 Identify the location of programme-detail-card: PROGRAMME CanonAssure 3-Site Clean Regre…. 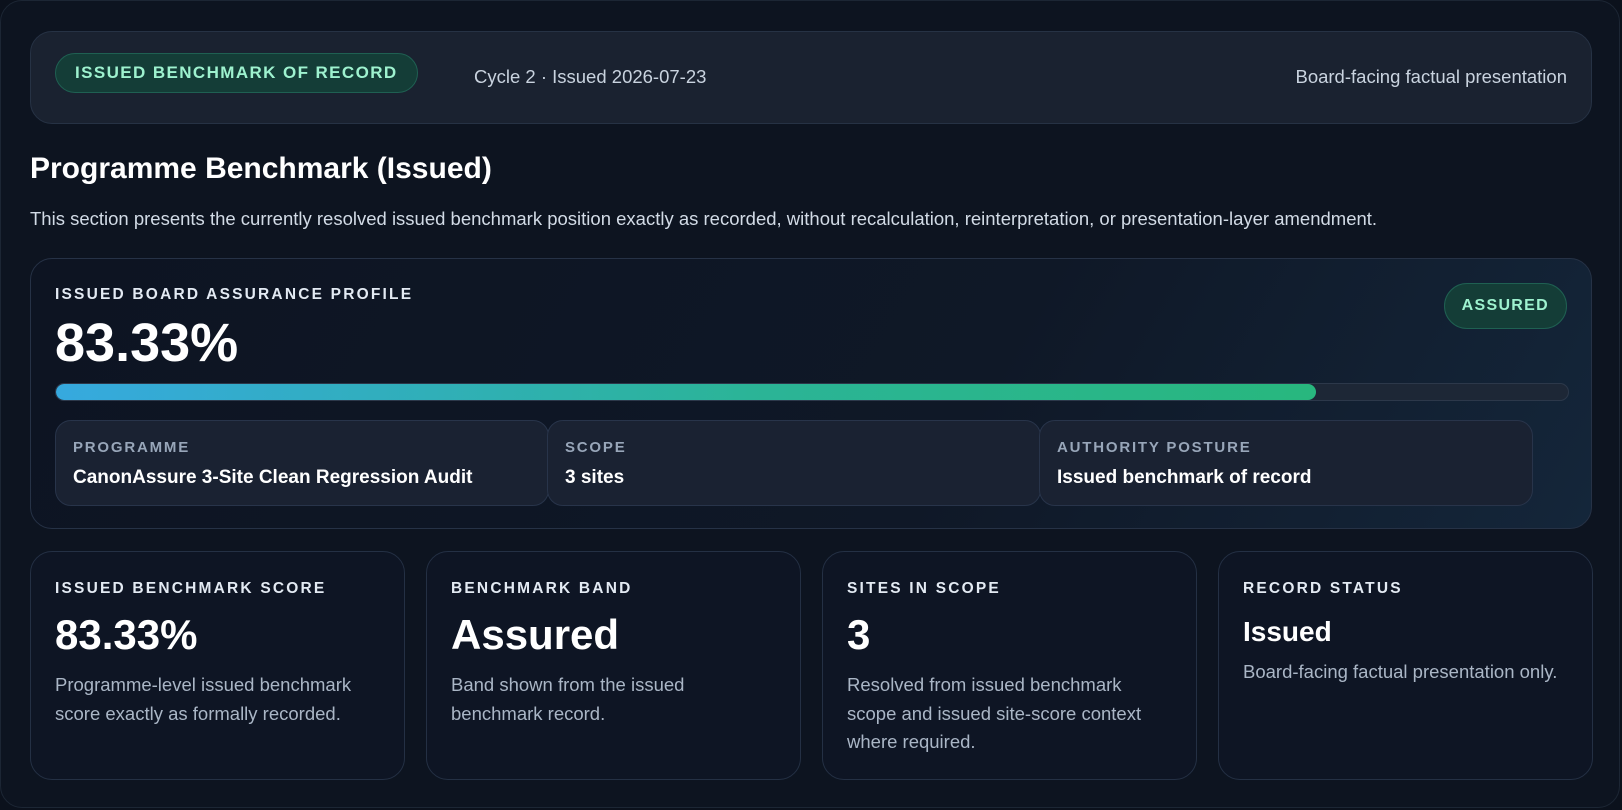
(302, 463).